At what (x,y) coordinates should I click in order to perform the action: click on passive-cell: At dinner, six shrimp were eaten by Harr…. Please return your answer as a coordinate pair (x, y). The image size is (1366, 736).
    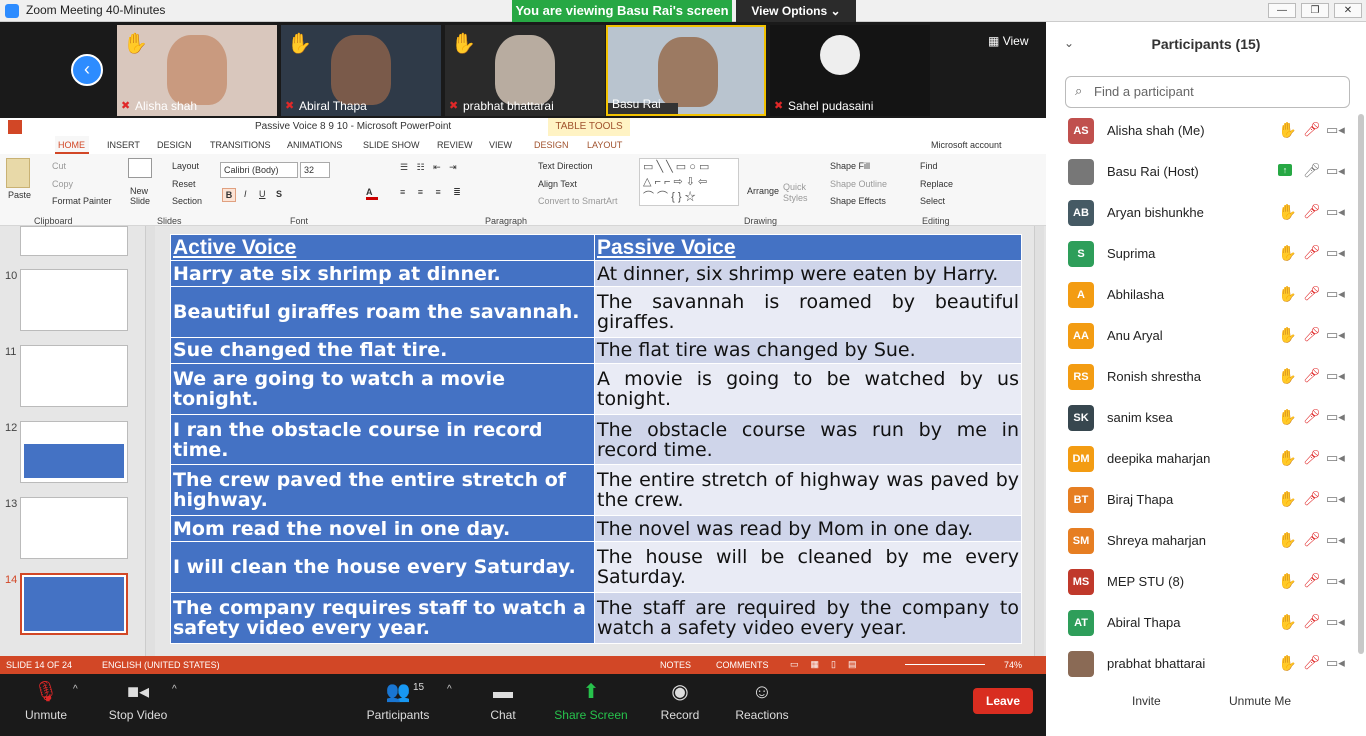
    Looking at the image, I should click on (808, 274).